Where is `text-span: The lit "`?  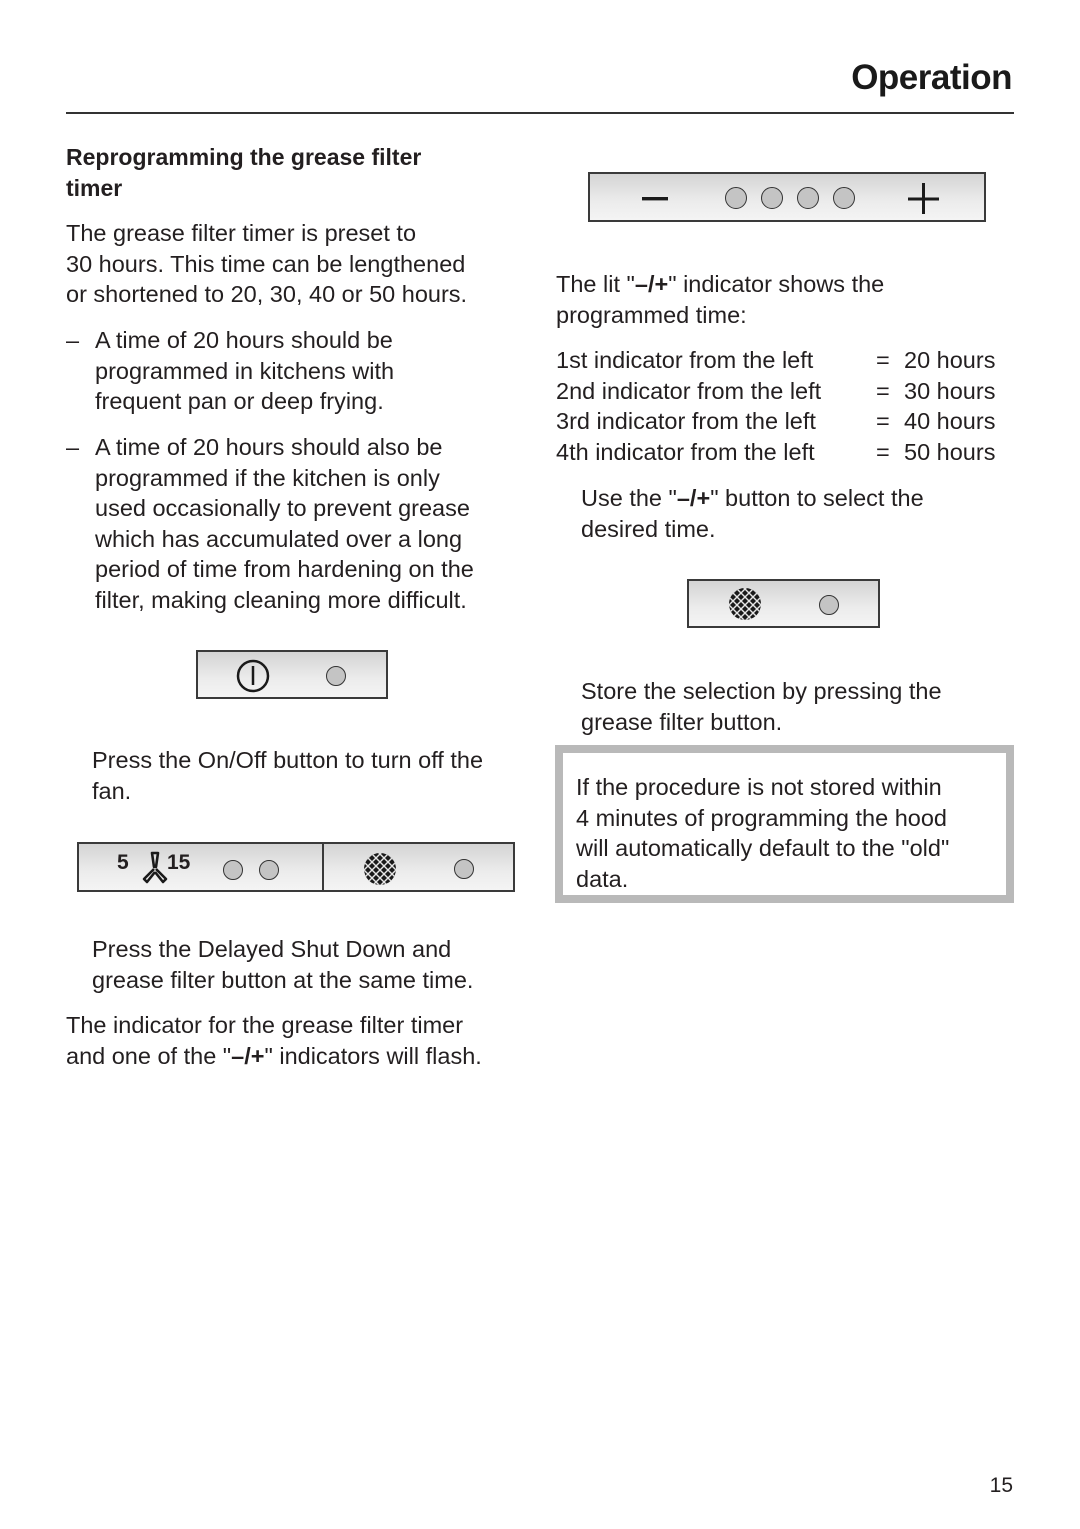 text-span: The lit " is located at coordinates (595, 284).